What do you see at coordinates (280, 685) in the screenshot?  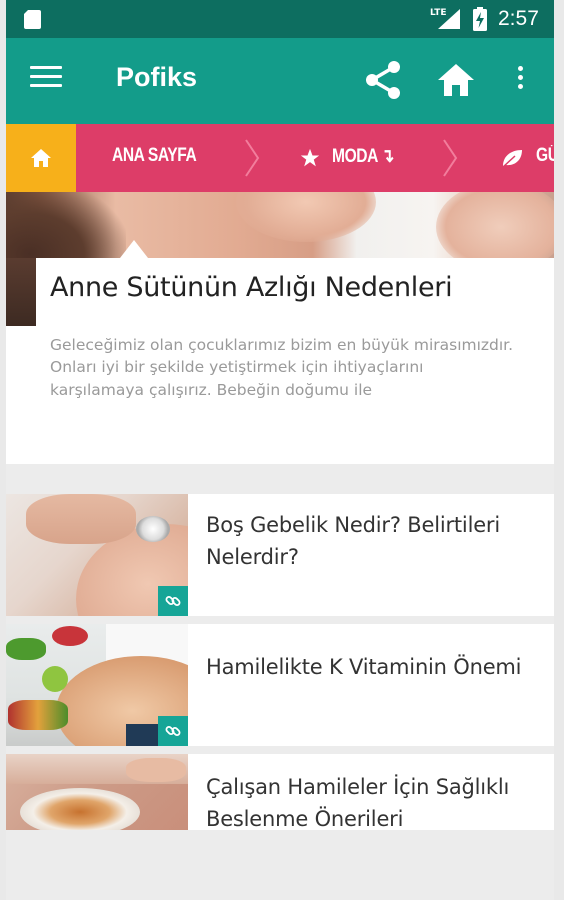 I see `list-item: Hamilelikte K Vitaminin Önemi` at bounding box center [280, 685].